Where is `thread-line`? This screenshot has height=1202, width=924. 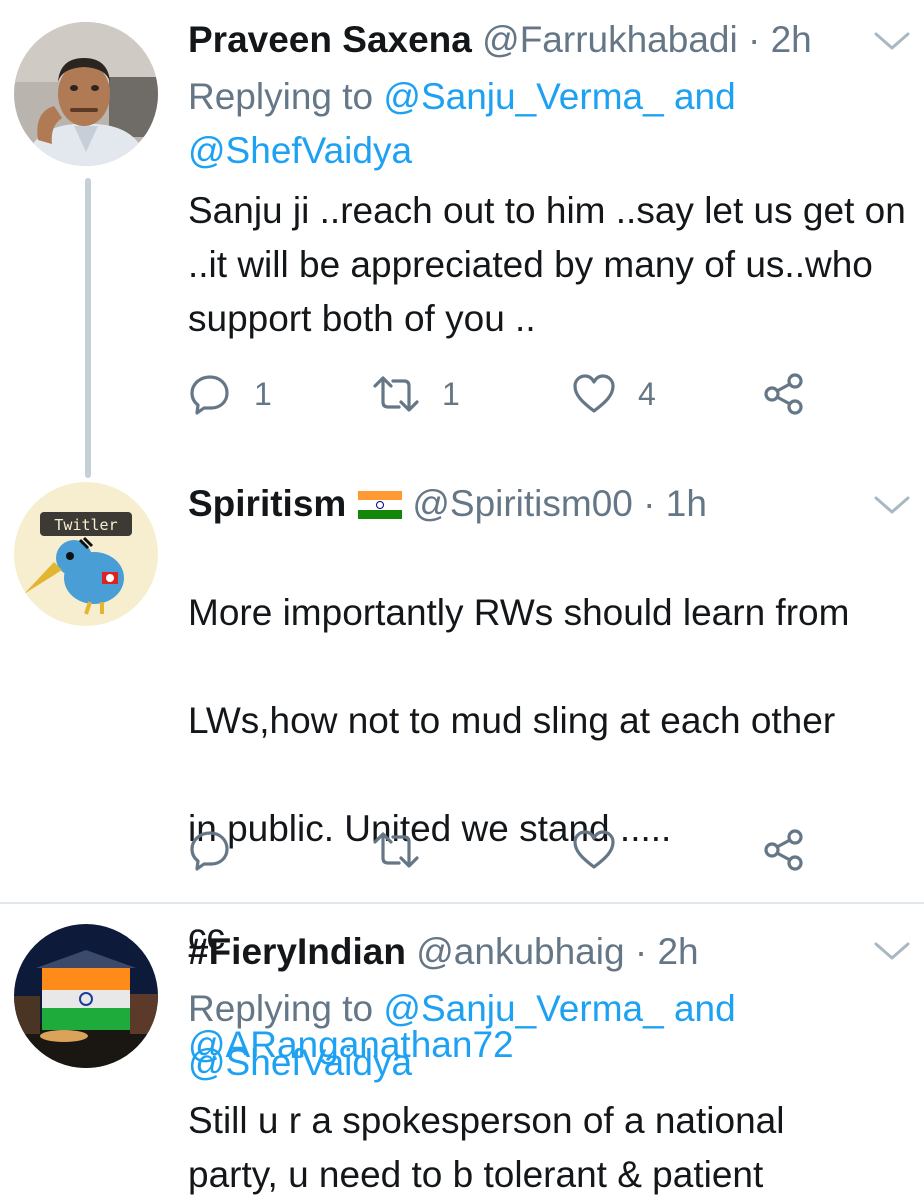 thread-line is located at coordinates (88, 328).